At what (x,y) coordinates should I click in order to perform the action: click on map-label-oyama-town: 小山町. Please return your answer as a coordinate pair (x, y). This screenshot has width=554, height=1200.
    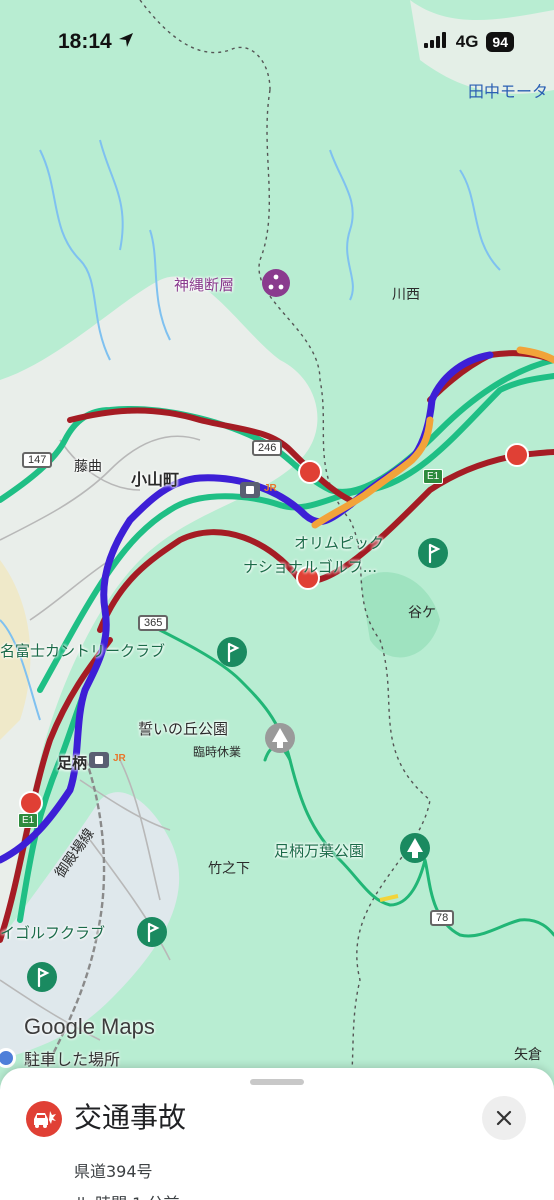
    Looking at the image, I should click on (155, 478).